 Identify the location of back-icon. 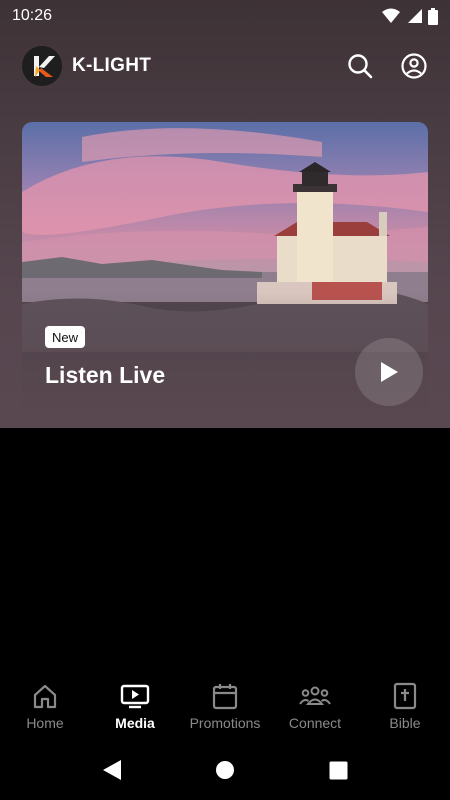
(112, 770).